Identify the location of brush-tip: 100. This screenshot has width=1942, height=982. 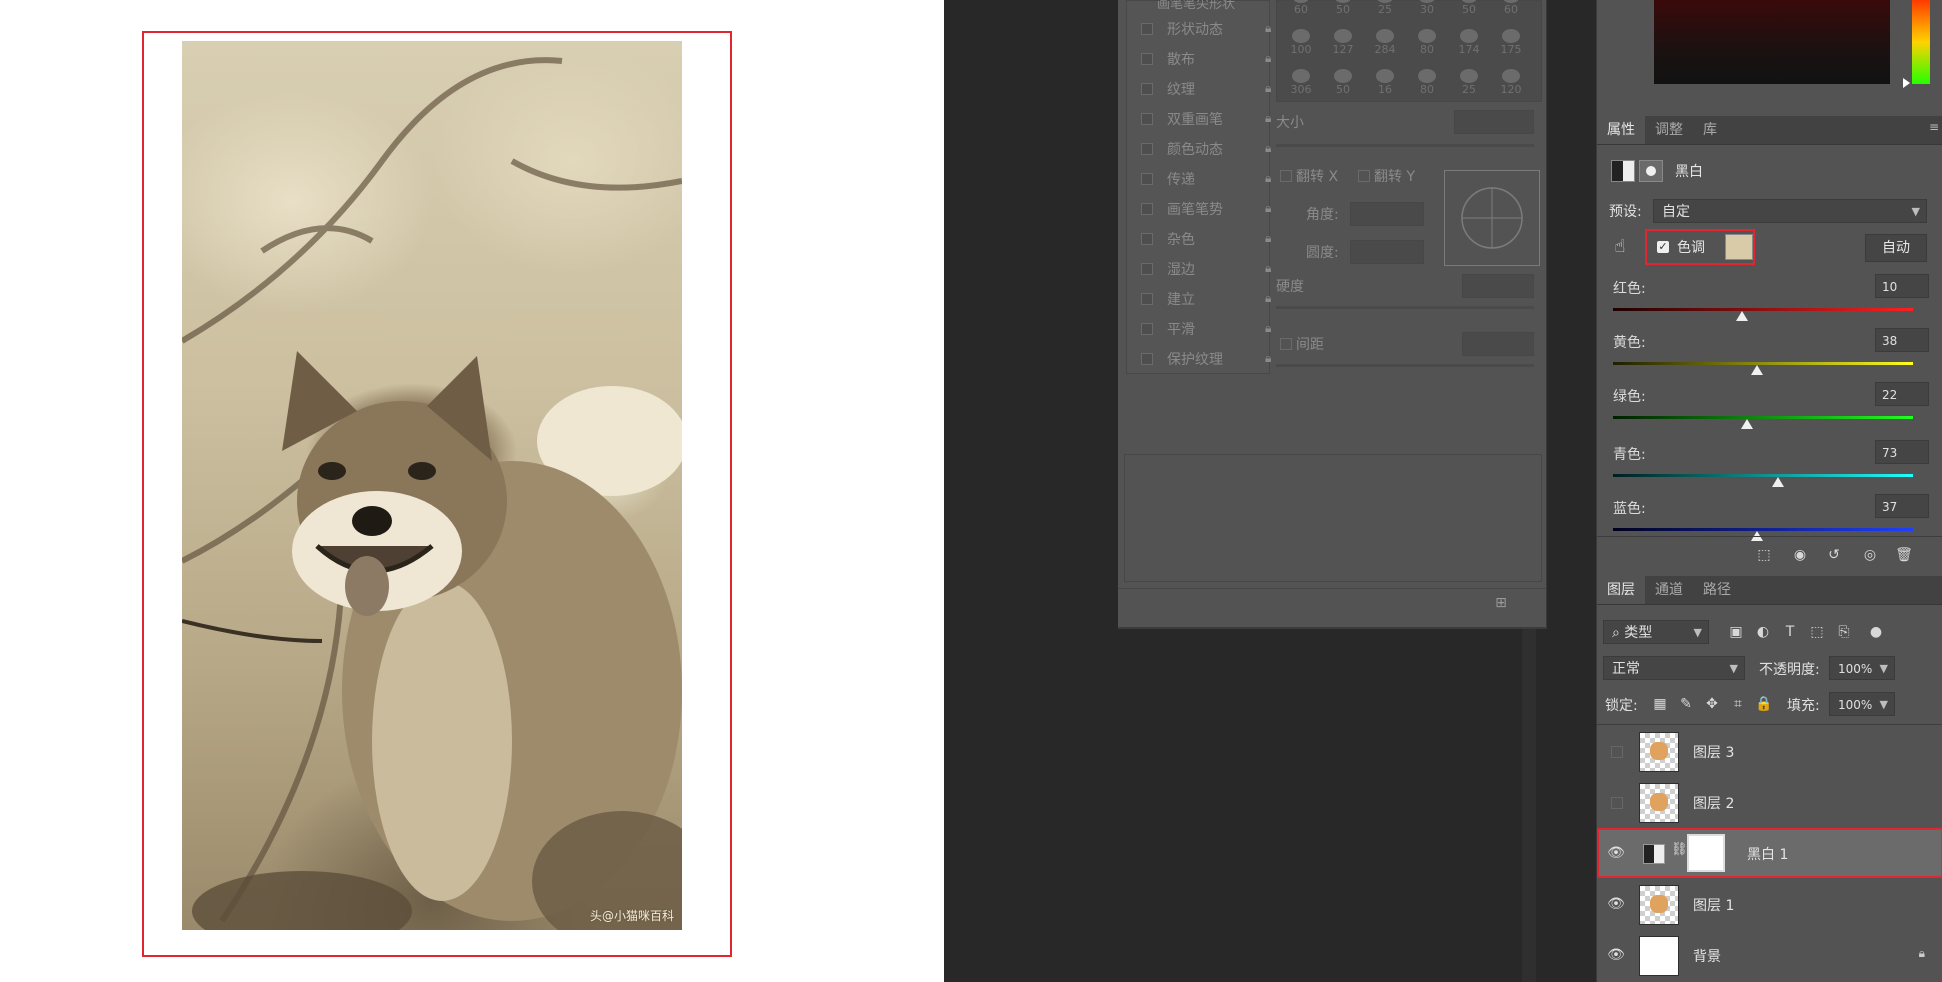
(1301, 44).